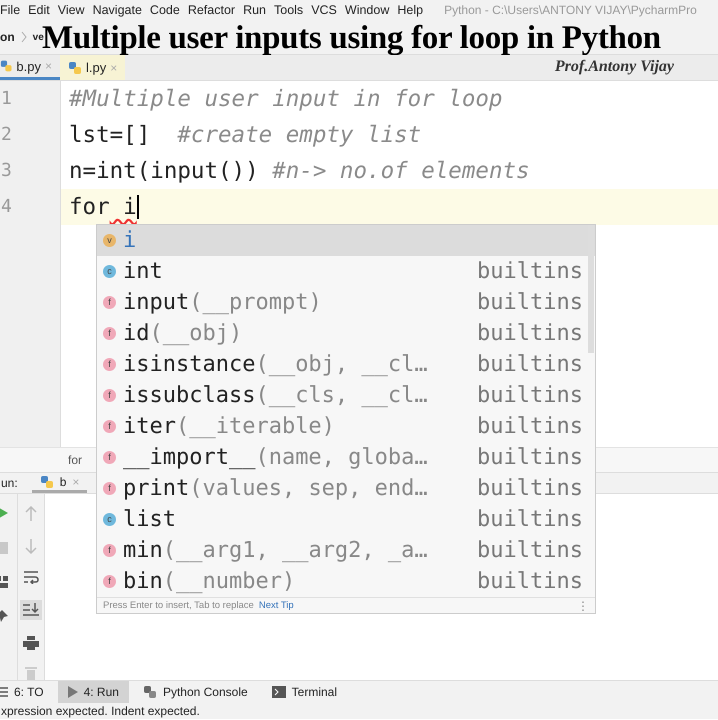 Image resolution: width=718 pixels, height=720 pixels. What do you see at coordinates (276, 605) in the screenshot?
I see `next-tip-link: Next Tip` at bounding box center [276, 605].